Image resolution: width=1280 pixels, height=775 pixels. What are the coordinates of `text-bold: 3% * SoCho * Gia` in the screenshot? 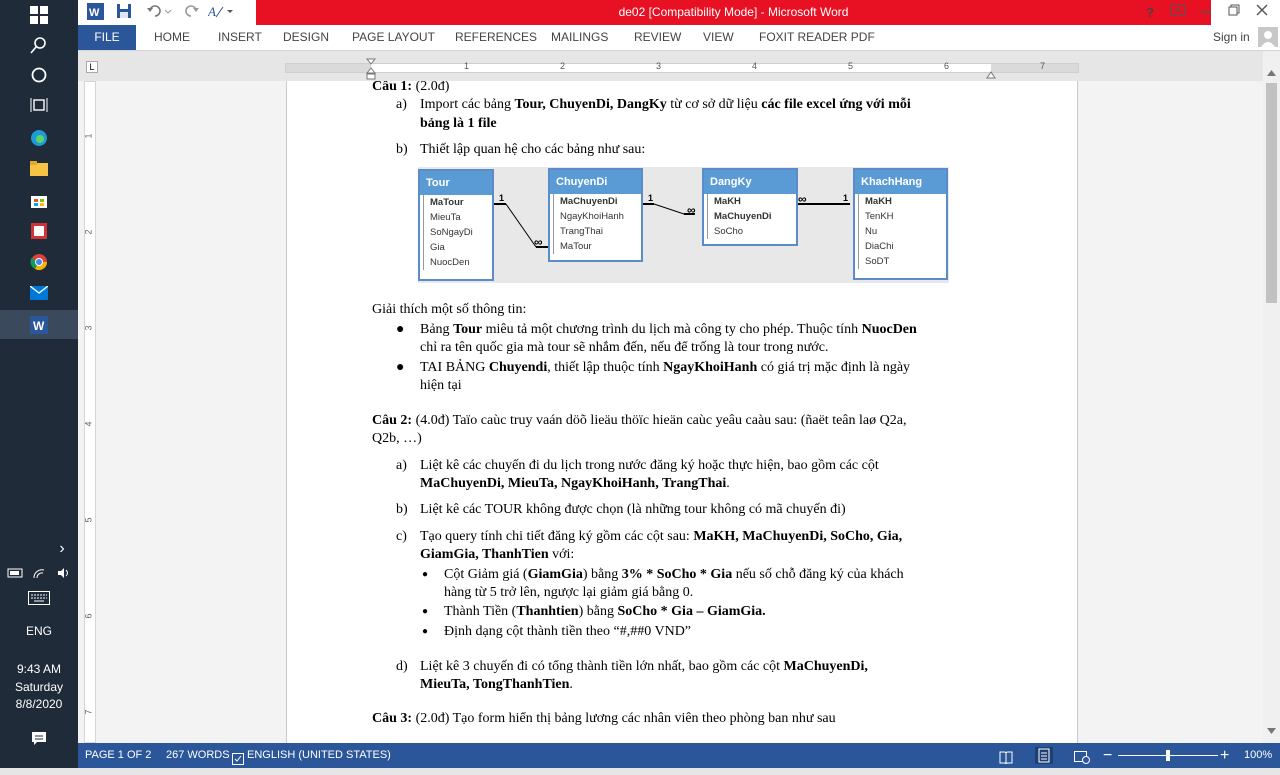 It's located at (677, 574).